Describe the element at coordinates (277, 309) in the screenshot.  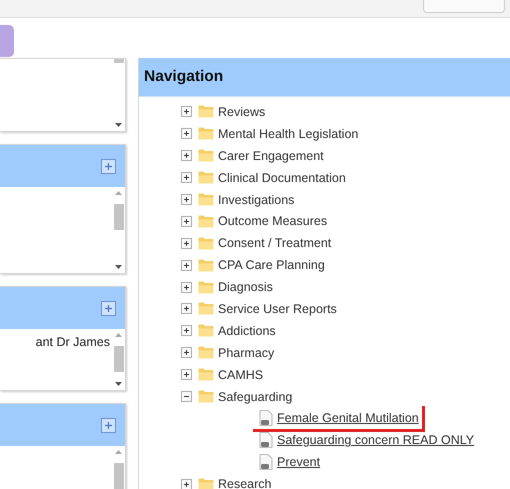
I see `tree-item: Service User Reports` at that location.